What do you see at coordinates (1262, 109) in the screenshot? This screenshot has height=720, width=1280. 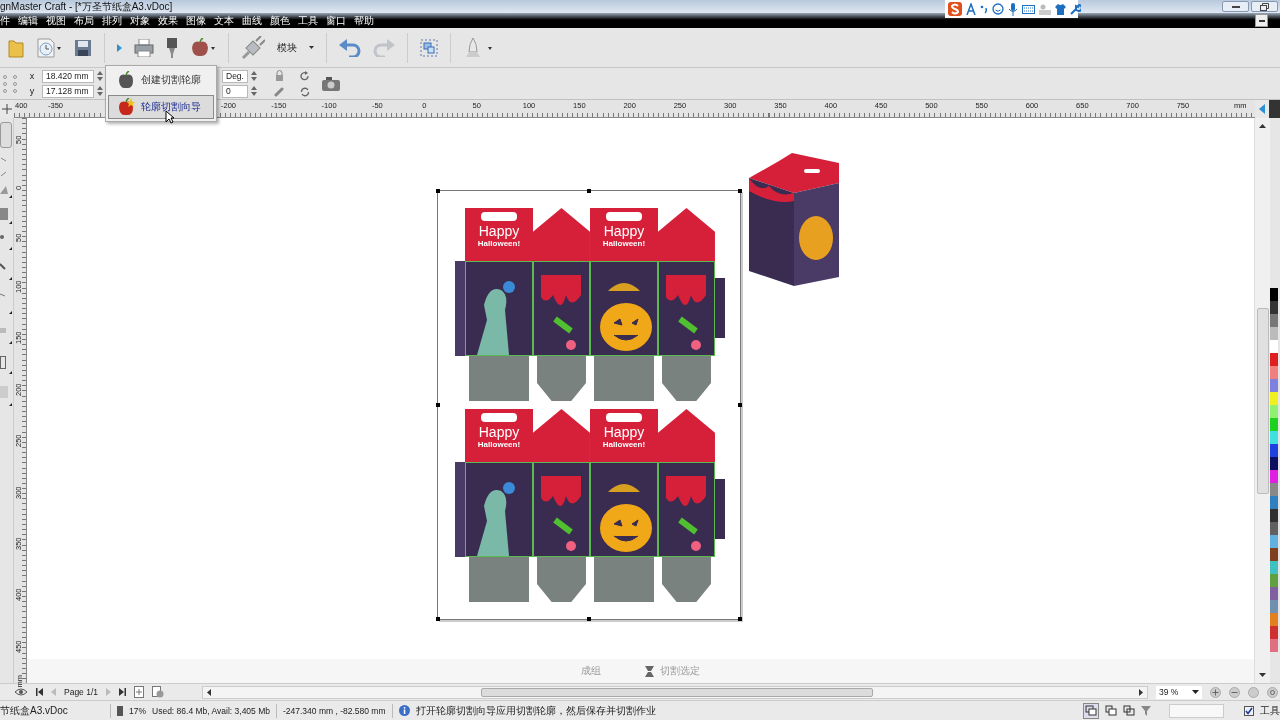 I see `collapse-arrow-icon` at bounding box center [1262, 109].